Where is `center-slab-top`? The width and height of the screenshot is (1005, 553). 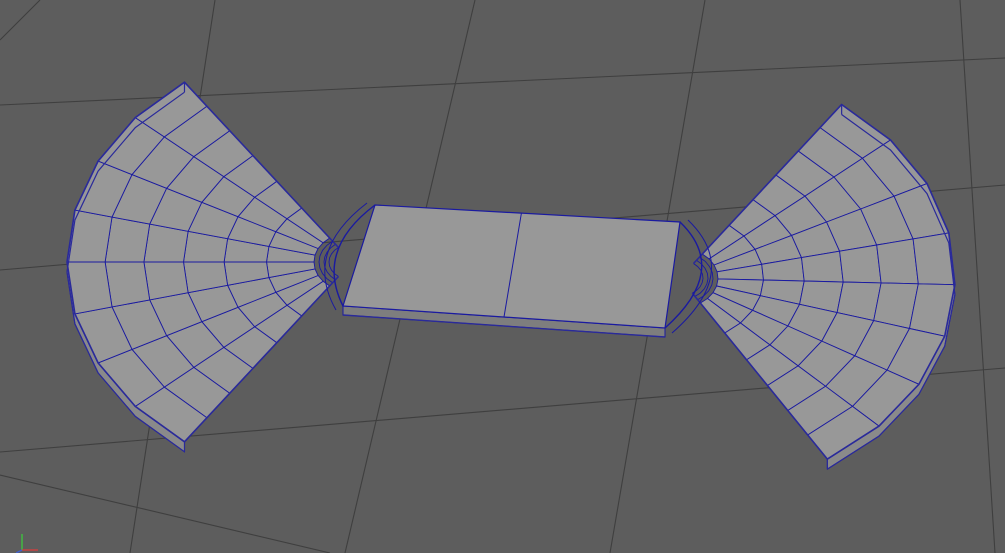 center-slab-top is located at coordinates (511, 266).